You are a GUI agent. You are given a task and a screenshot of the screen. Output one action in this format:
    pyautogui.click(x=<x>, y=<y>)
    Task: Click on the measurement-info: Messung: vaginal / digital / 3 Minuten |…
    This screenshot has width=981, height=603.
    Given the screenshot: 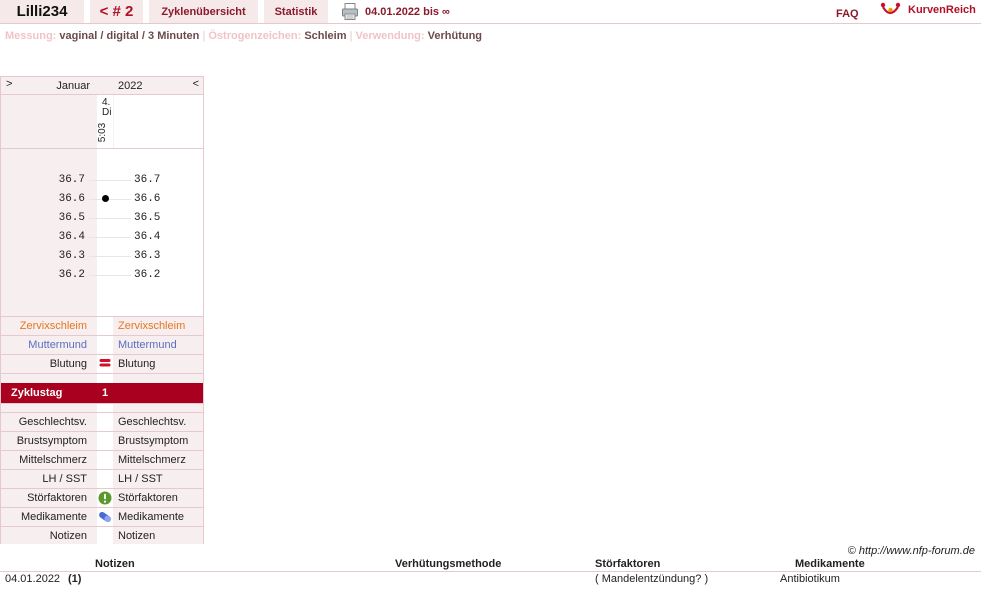 What is the action you would take?
    pyautogui.click(x=243, y=36)
    